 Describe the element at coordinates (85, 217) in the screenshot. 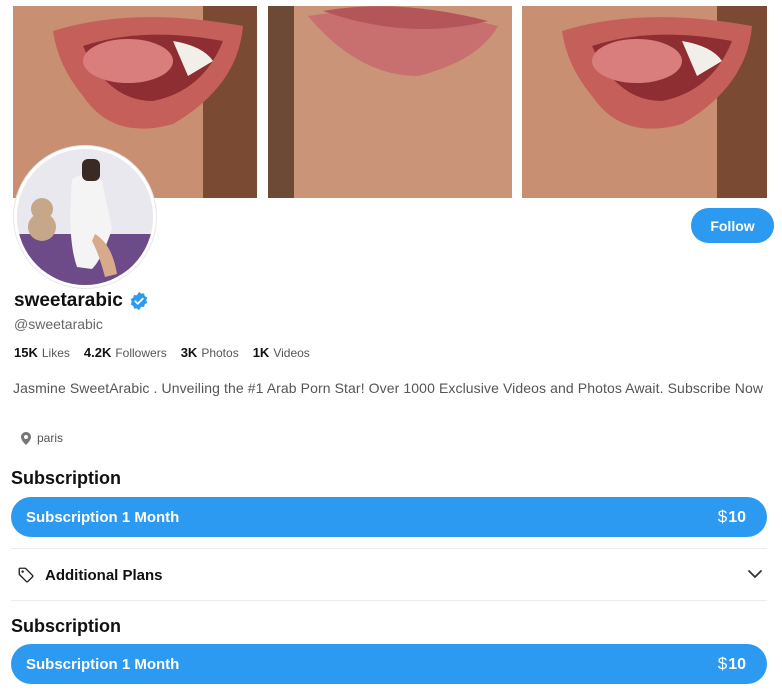

I see `avatar` at that location.